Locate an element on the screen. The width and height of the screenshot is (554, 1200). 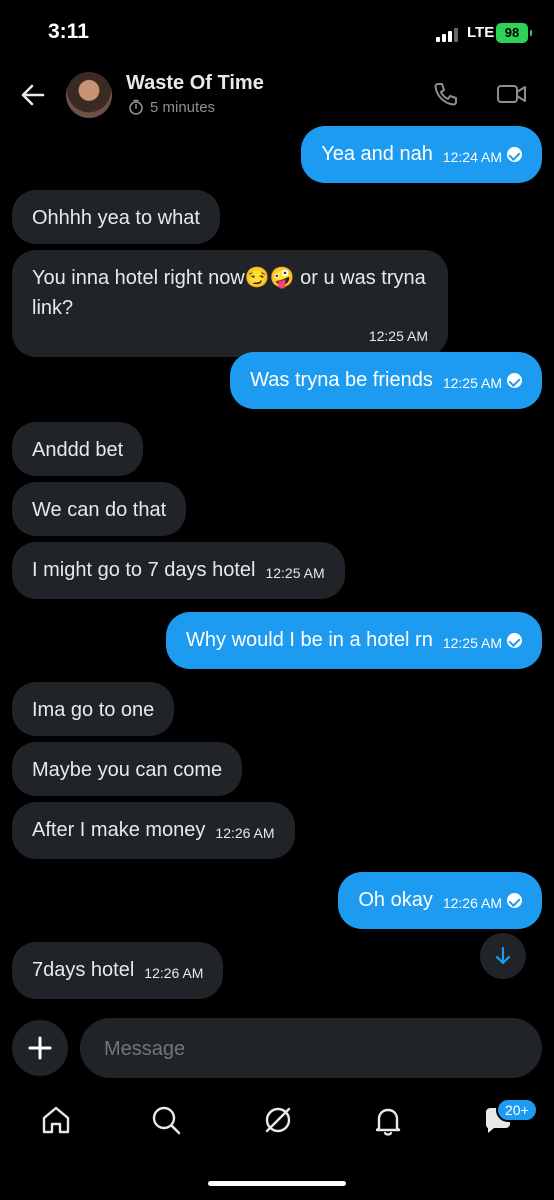
message-bubble-incoming: Ohhhh yea to what is located at coordinates (116, 217).